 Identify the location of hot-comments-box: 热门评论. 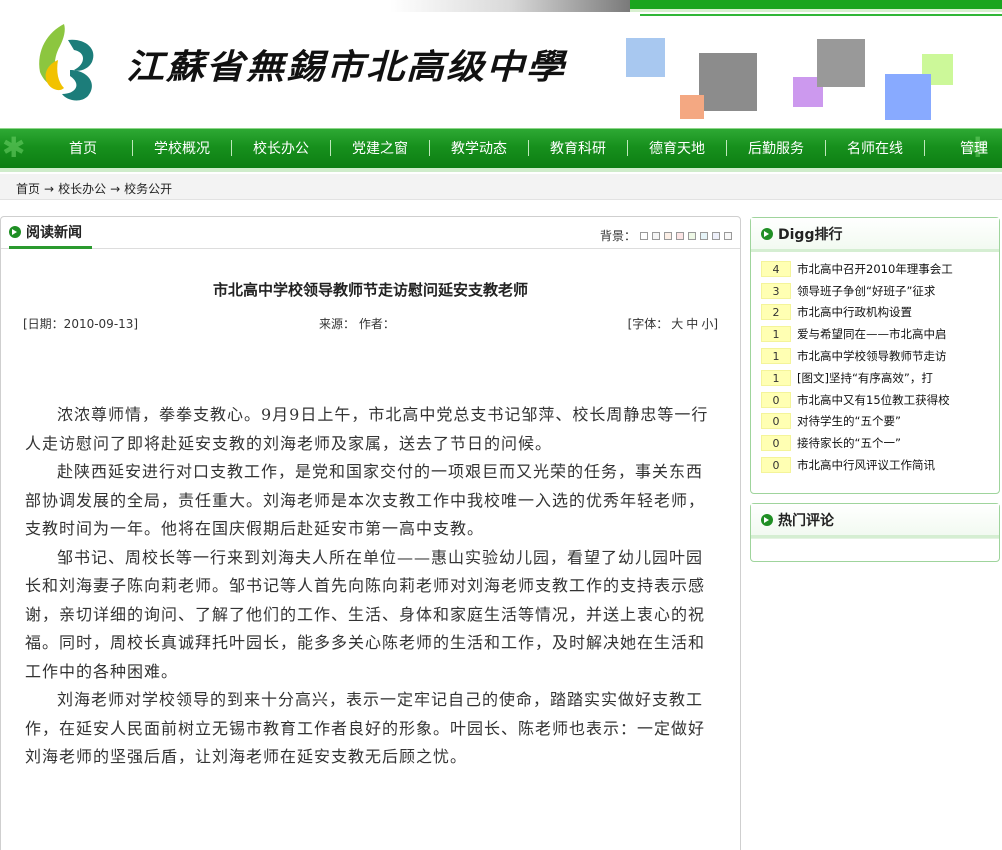
(875, 532).